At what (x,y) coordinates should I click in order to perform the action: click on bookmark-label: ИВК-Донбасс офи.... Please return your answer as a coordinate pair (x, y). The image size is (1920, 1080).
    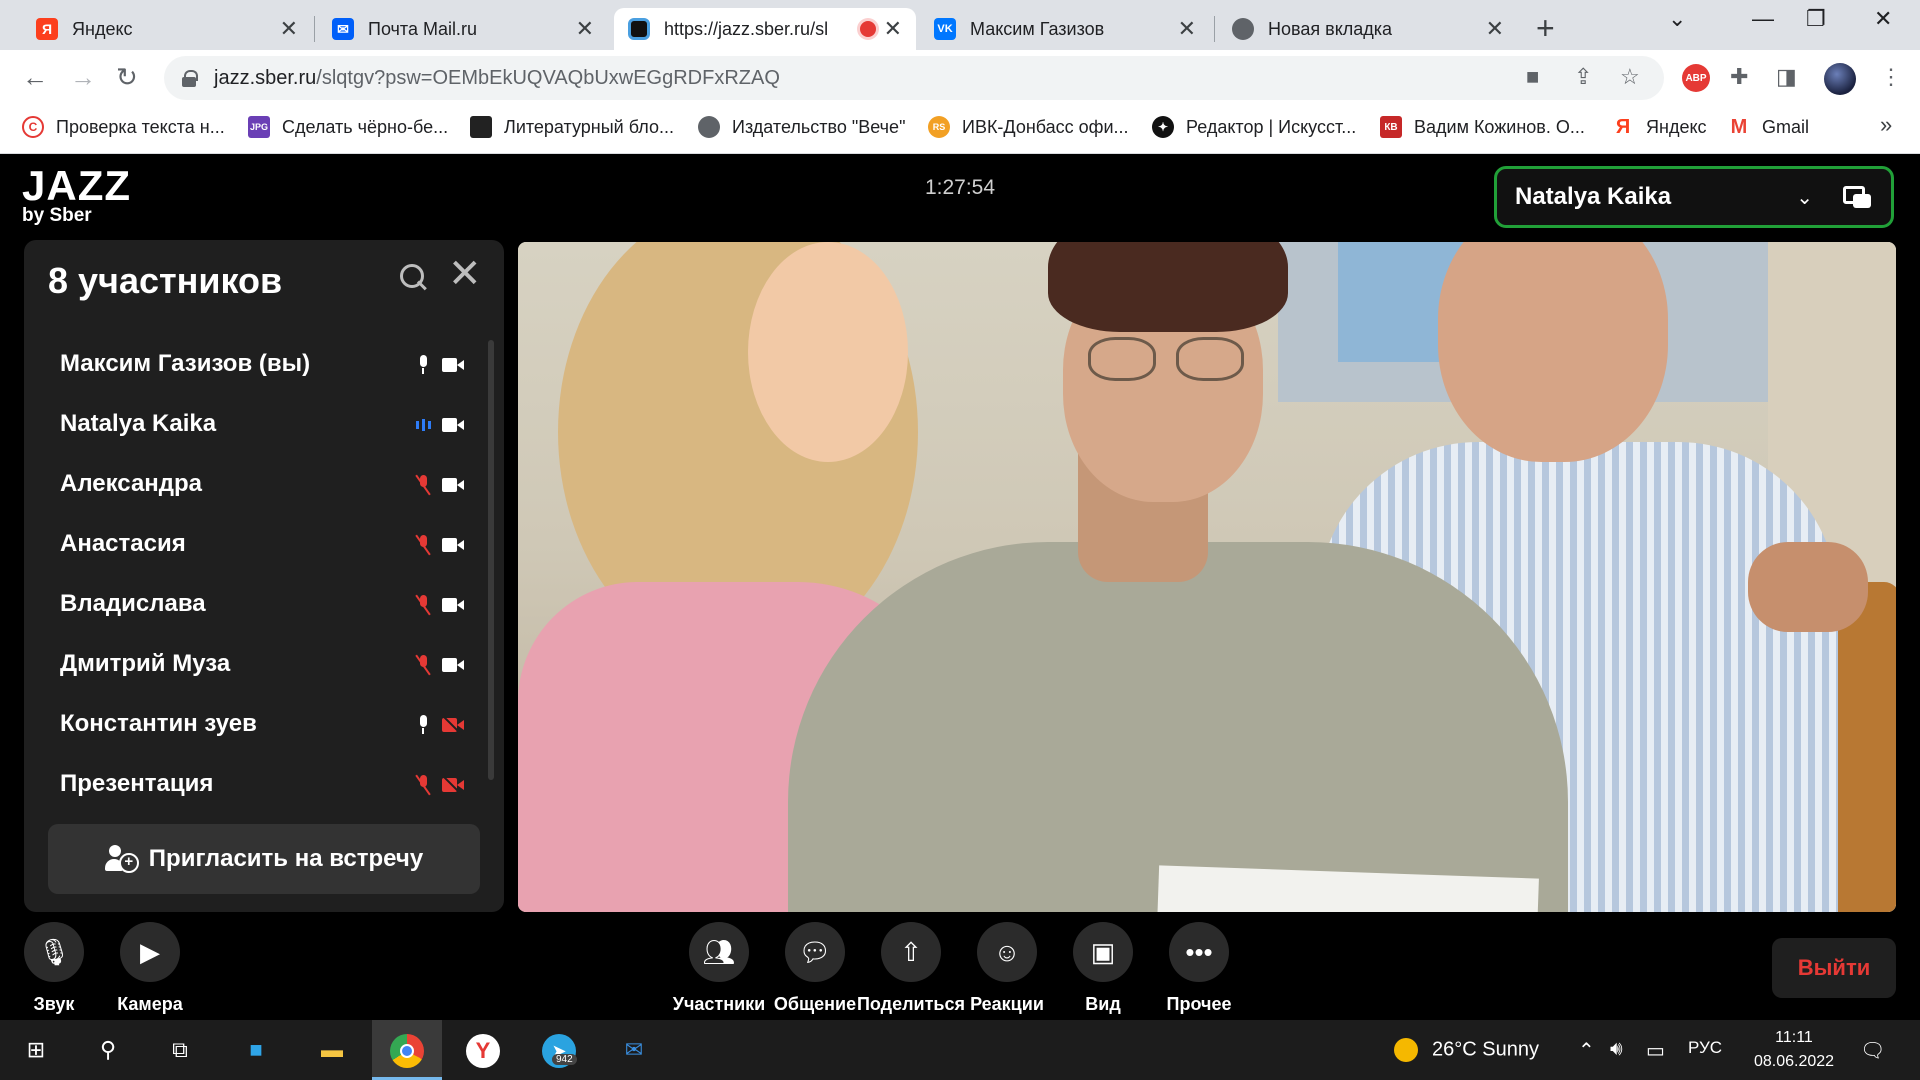
    Looking at the image, I should click on (1045, 126).